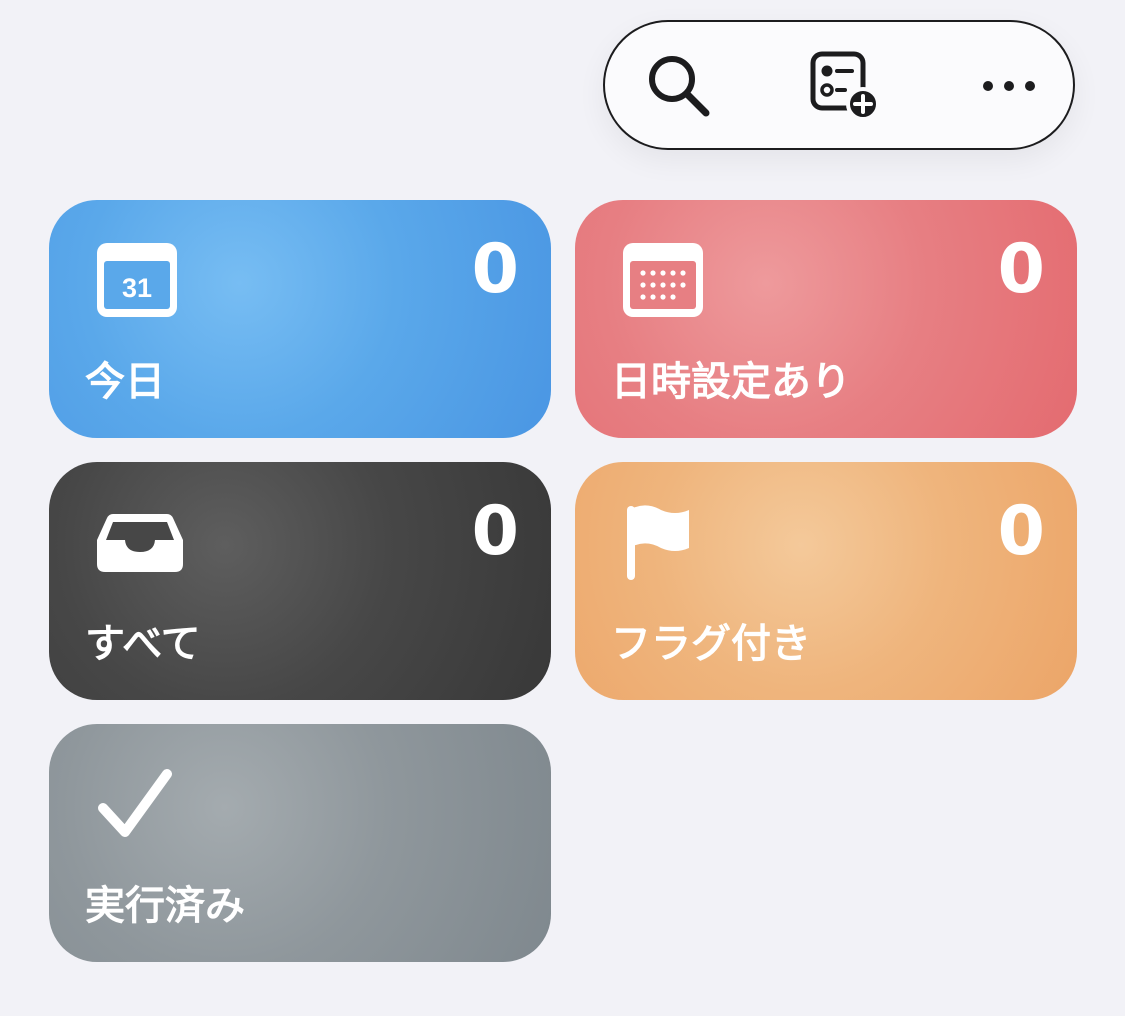 This screenshot has width=1125, height=1016. I want to click on calendar-grid-icon-wrap, so click(666, 280).